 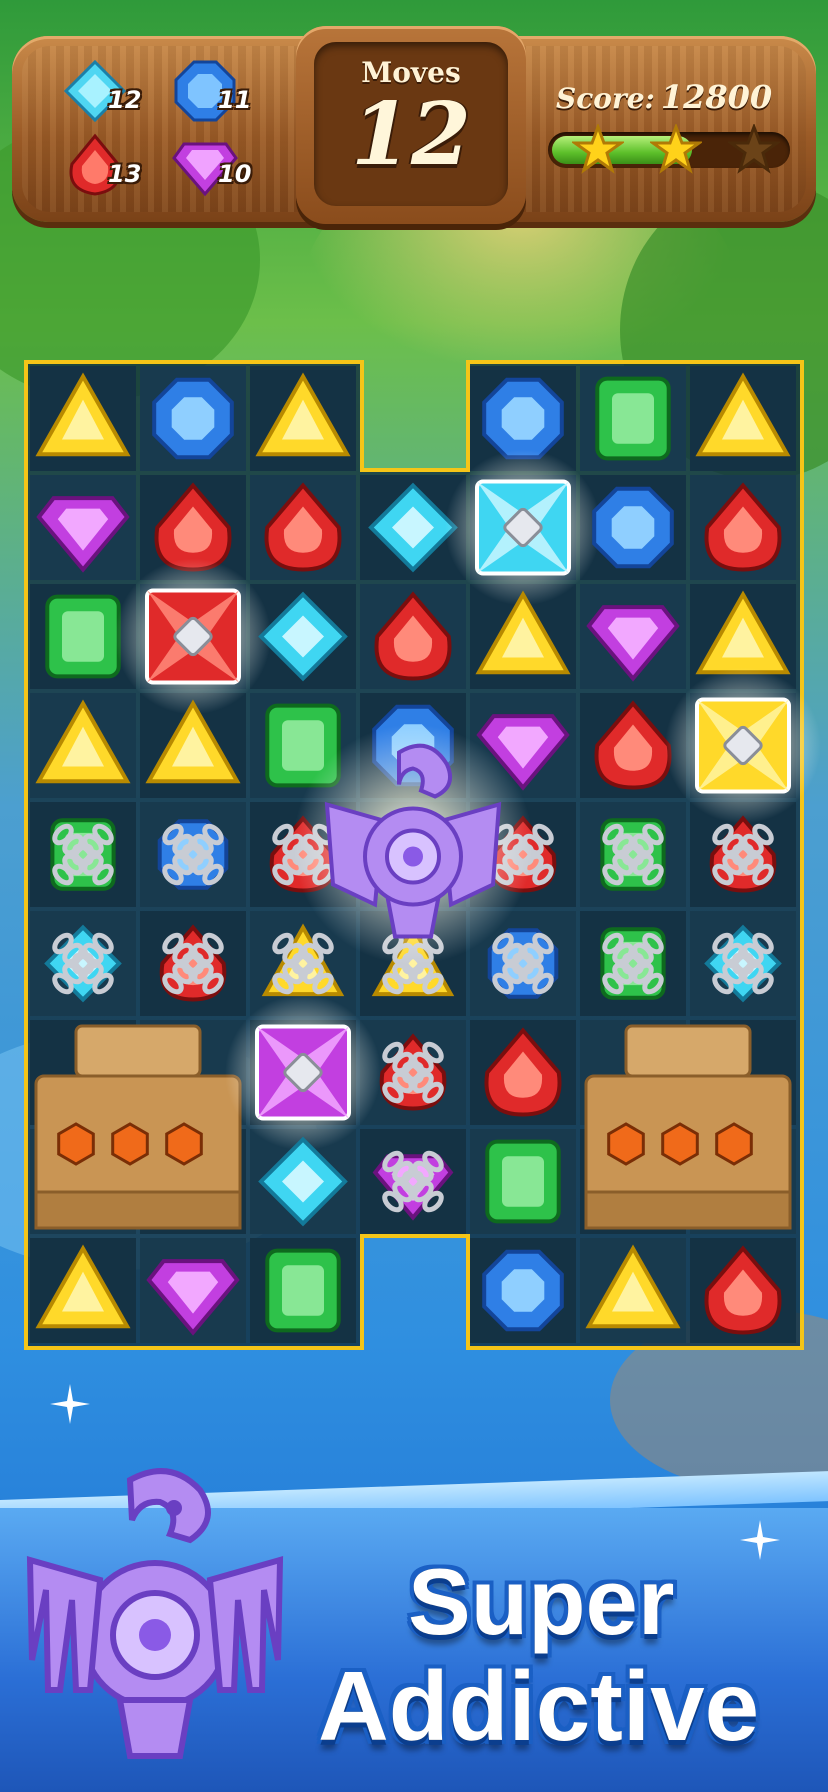 I want to click on score-label: Score:, so click(x=605, y=98).